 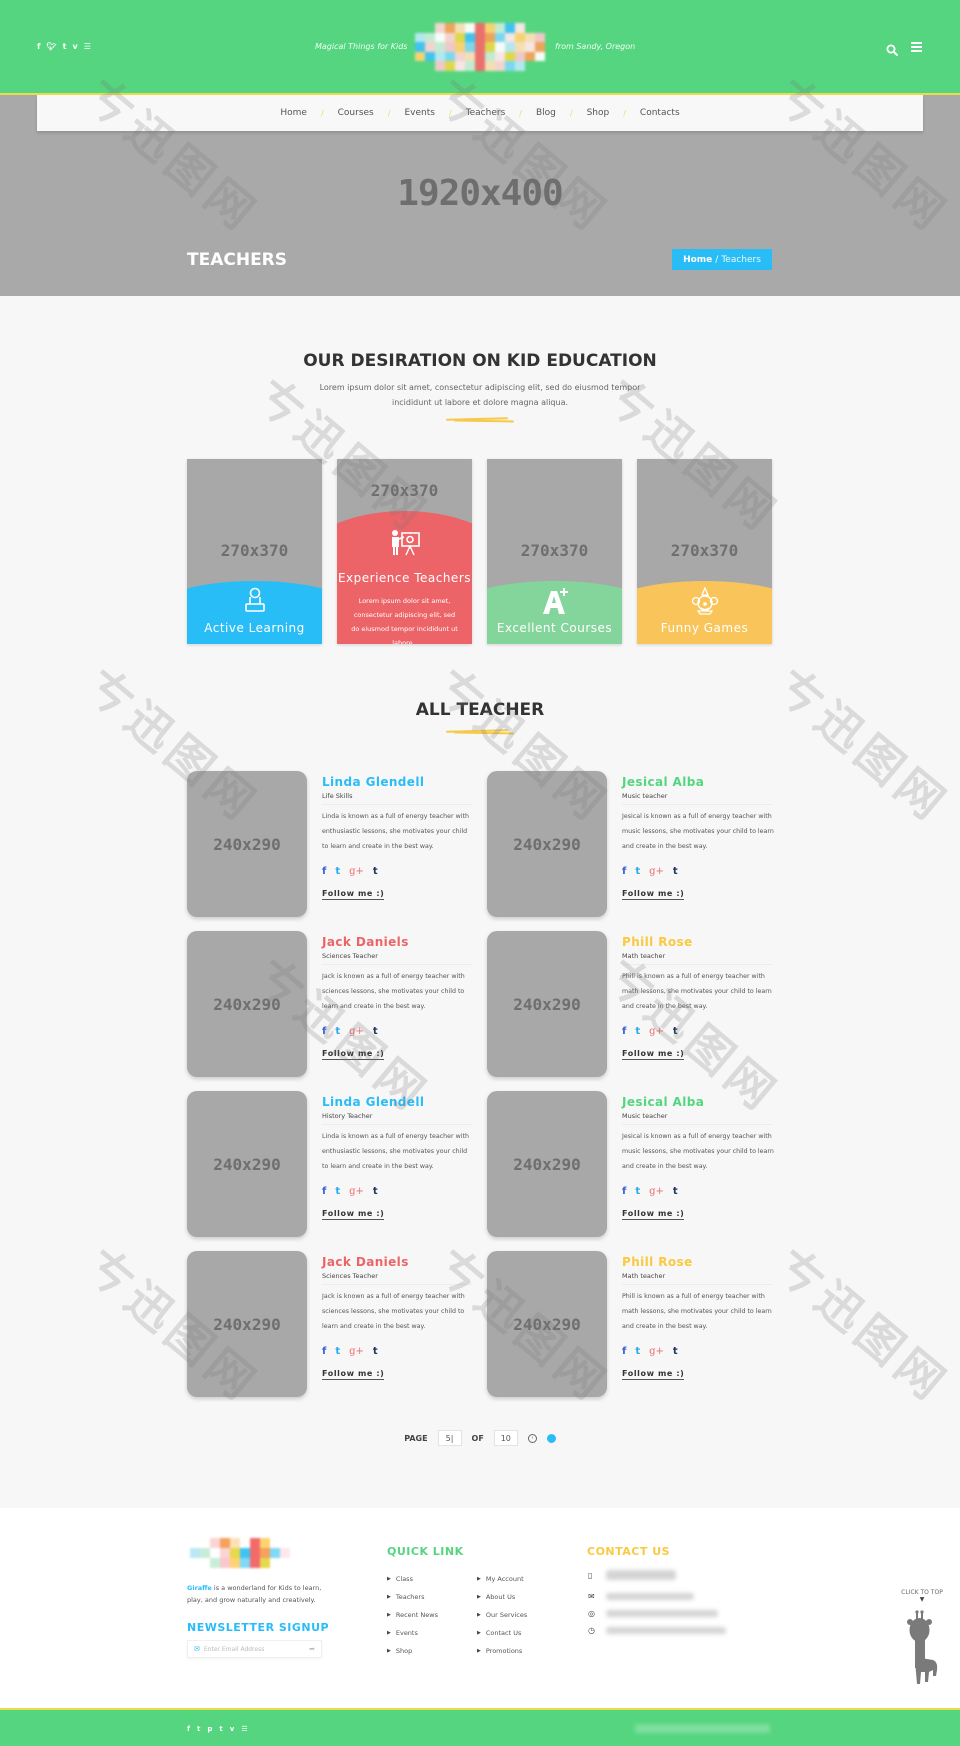 I want to click on quick-link-contact-us: ▶ Contact Us, so click(x=502, y=1633).